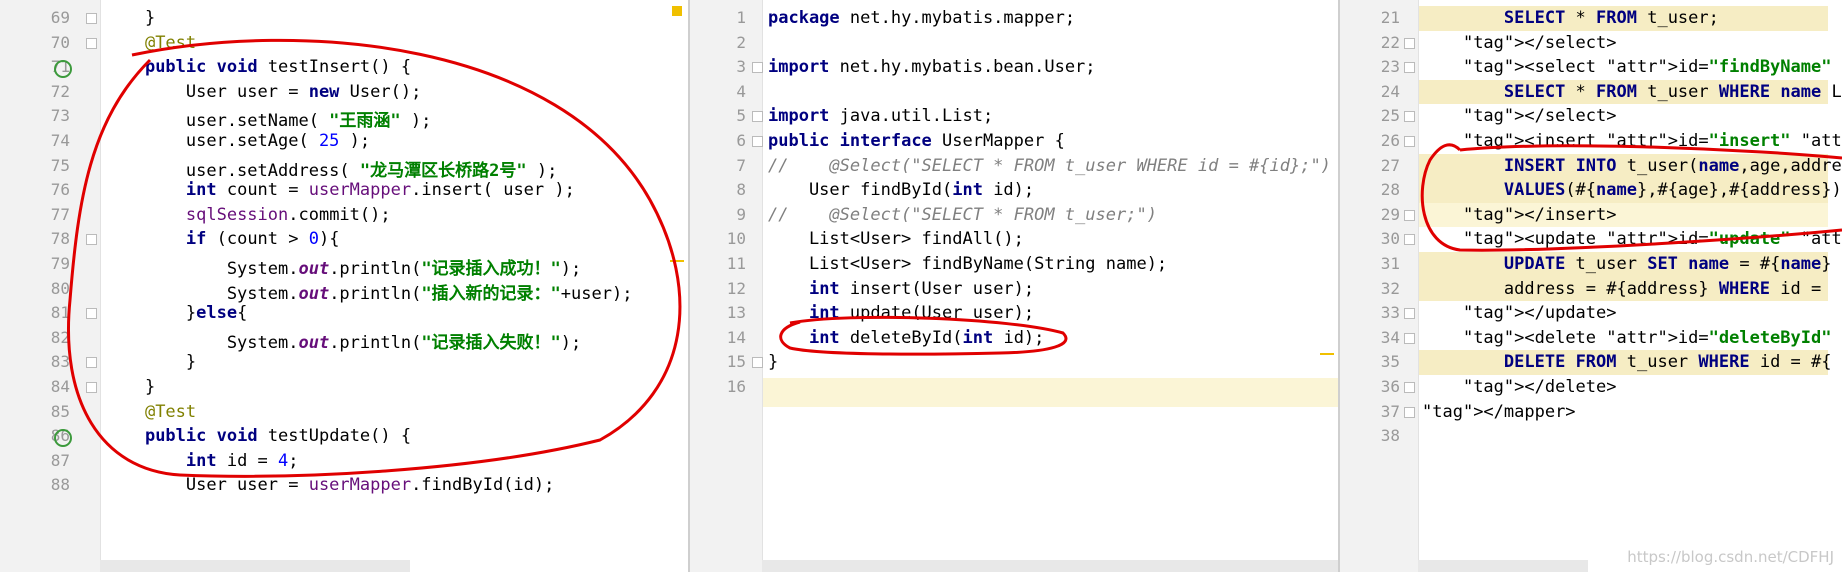  What do you see at coordinates (257, 436) in the screenshot?
I see `code-line: public void testUpdate() {` at bounding box center [257, 436].